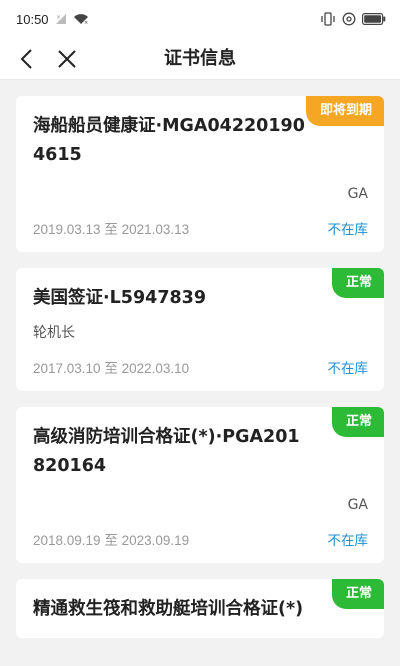  Describe the element at coordinates (200, 367) in the screenshot. I see `certificate-footer: 2017.03.10 至 2022.03.10 不在库` at that location.